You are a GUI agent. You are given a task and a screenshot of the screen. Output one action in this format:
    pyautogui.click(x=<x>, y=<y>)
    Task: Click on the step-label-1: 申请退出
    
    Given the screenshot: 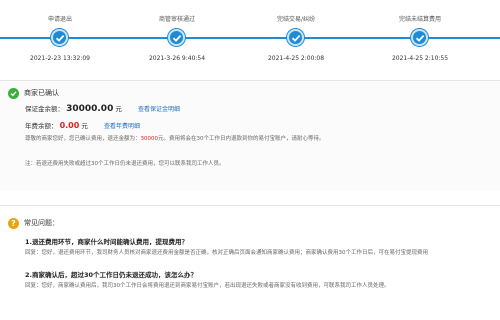 What is the action you would take?
    pyautogui.click(x=59, y=19)
    